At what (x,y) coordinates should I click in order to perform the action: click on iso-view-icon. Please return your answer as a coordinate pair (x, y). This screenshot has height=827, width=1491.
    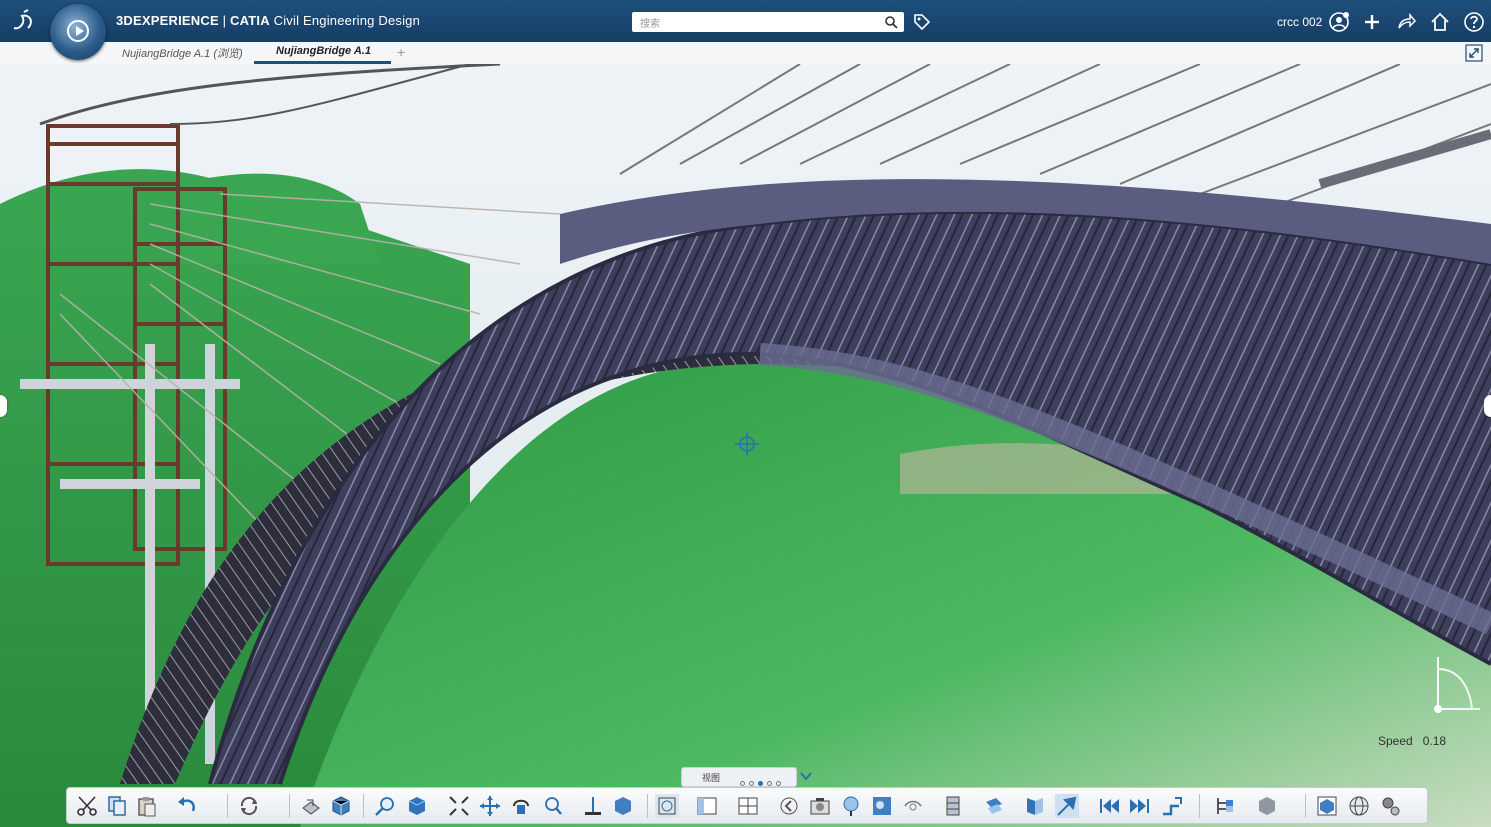
    Looking at the image, I should click on (623, 806).